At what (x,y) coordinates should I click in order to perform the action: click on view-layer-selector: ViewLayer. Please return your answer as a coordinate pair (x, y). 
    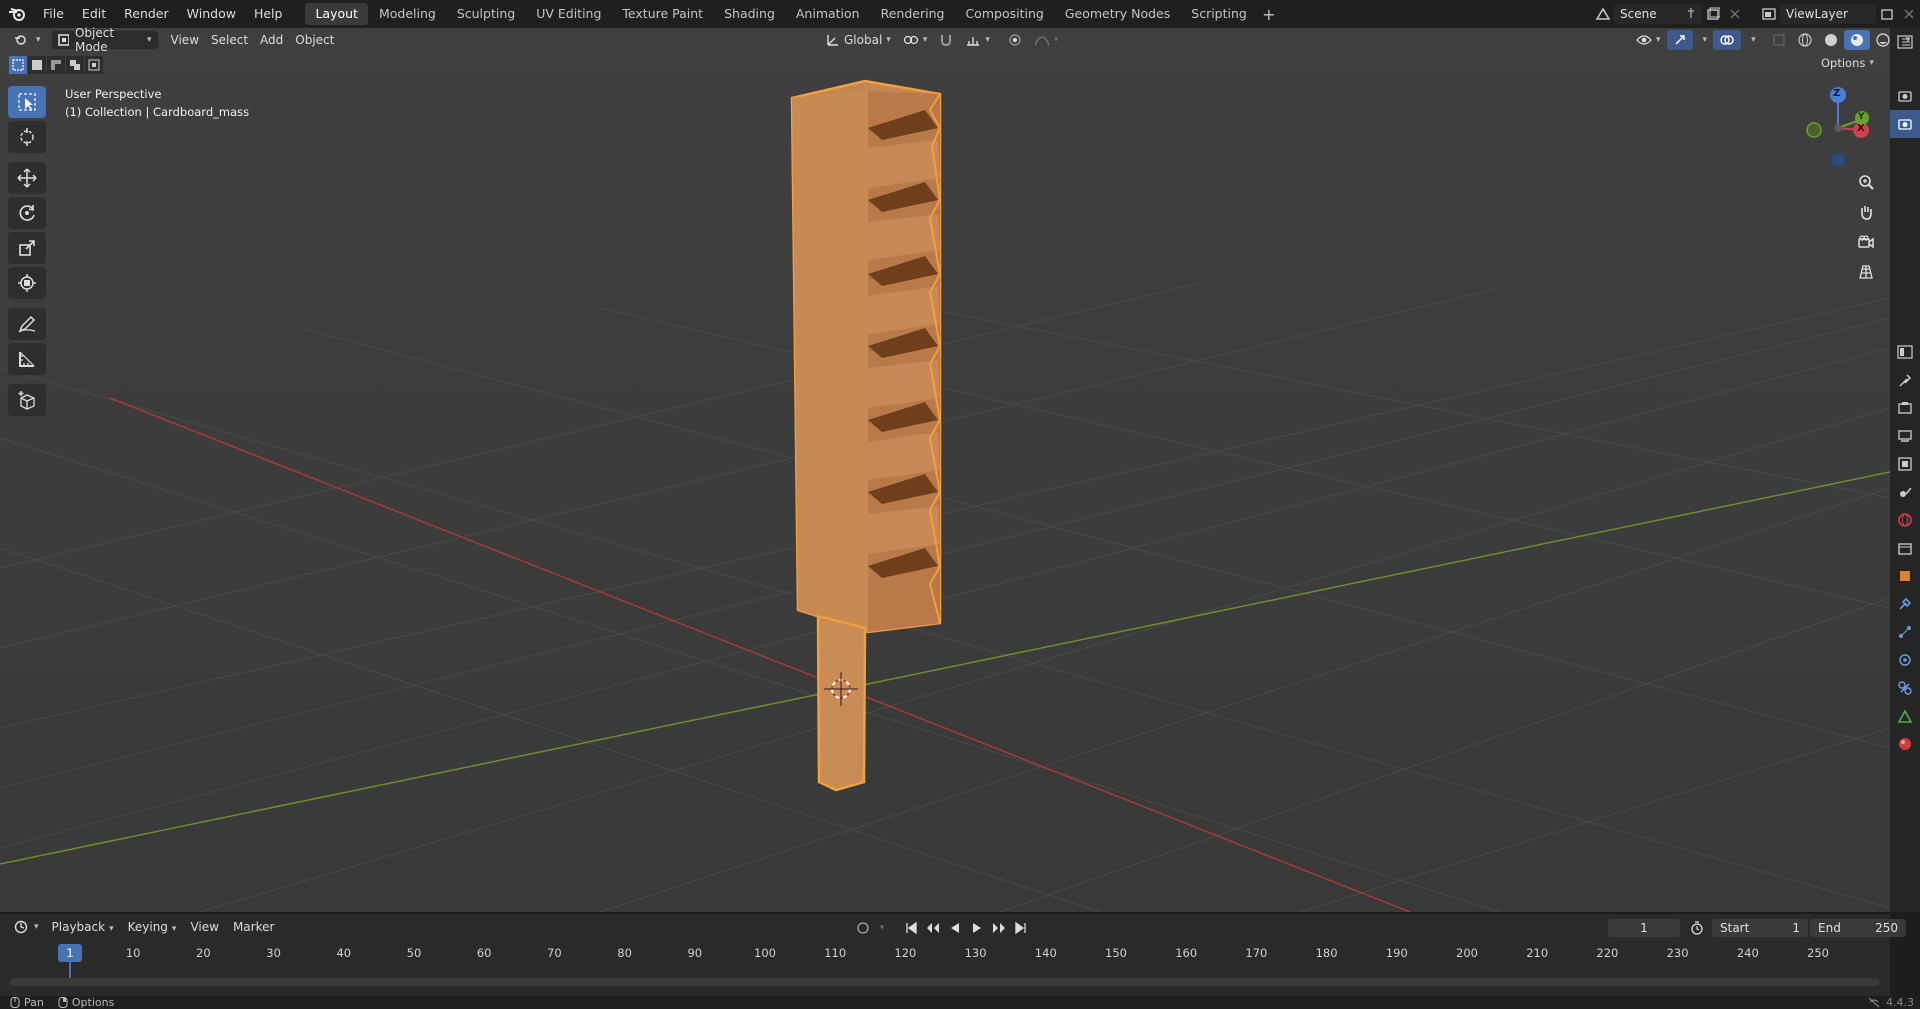
    Looking at the image, I should click on (1828, 14).